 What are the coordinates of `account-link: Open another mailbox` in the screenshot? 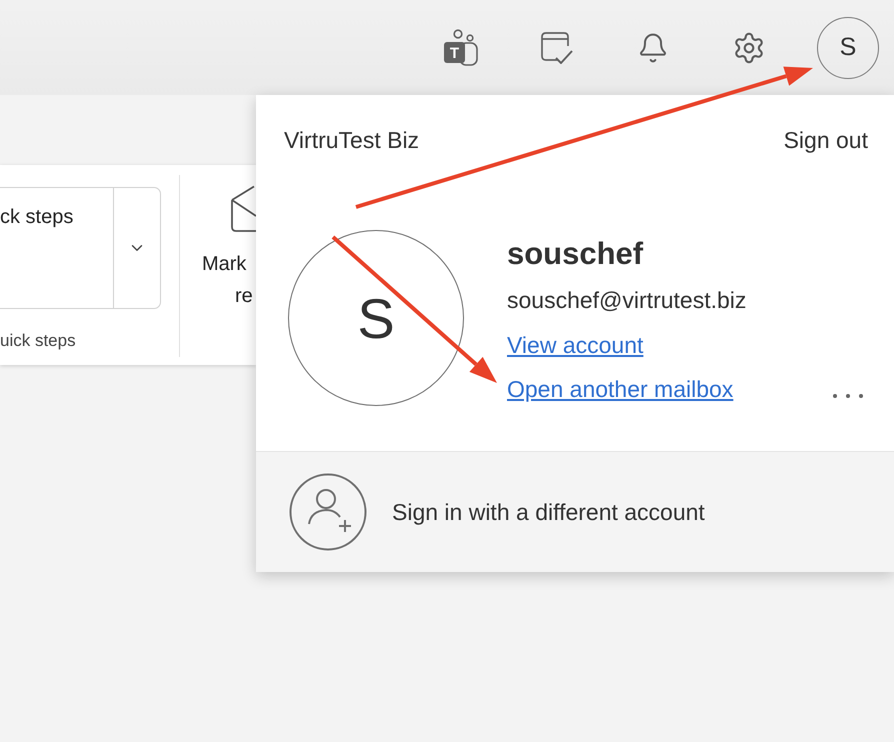 It's located at (620, 389).